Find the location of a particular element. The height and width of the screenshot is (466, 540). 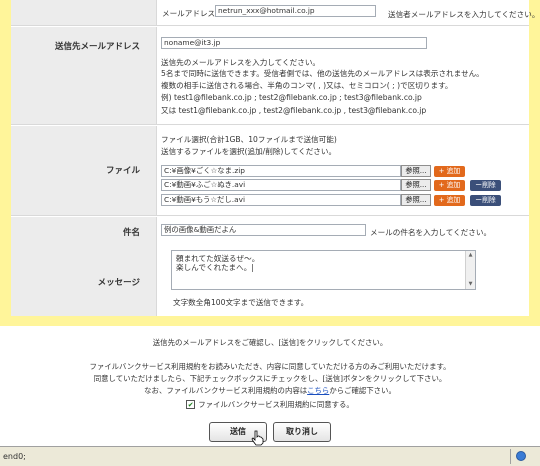

agree-label: ファイルバンクサービス利用規約に同意する。 is located at coordinates (276, 404).